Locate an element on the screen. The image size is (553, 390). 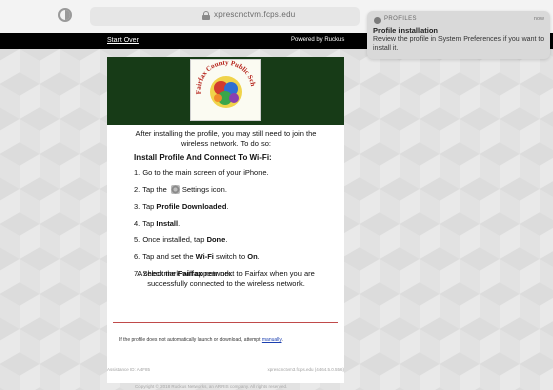
steps-title: Install Profile And Connect To Wi-Fi: is located at coordinates (203, 157).